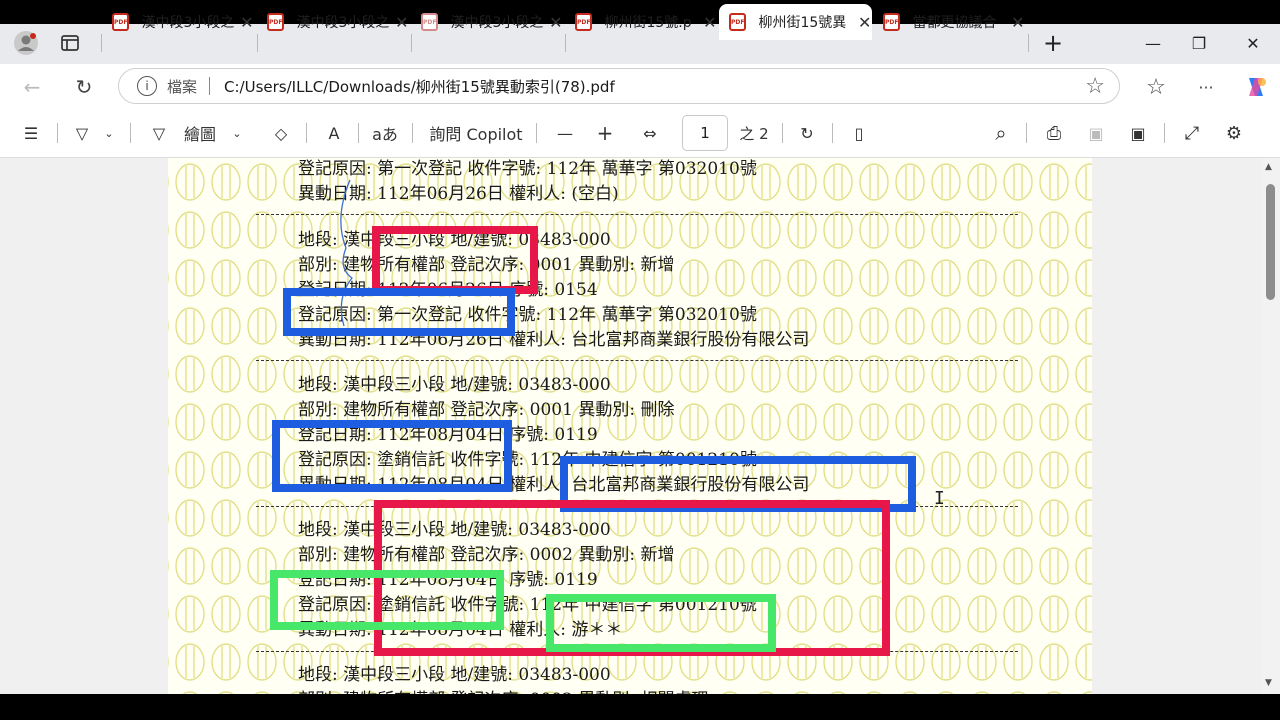 This screenshot has height=720, width=1280. I want to click on star-icon: ☆, so click(1095, 86).